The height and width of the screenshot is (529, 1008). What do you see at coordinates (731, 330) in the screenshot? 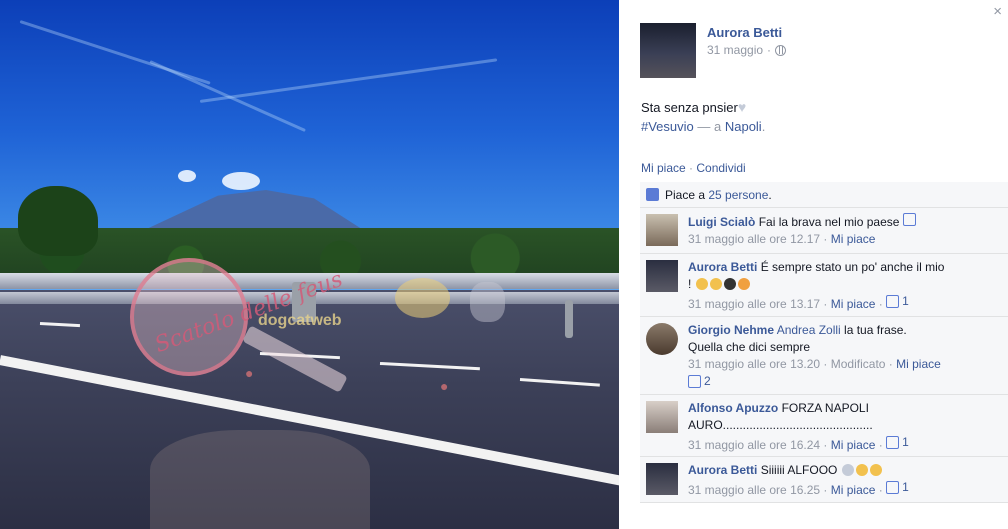
I see `commenter-name: Giorgio Nehme` at bounding box center [731, 330].